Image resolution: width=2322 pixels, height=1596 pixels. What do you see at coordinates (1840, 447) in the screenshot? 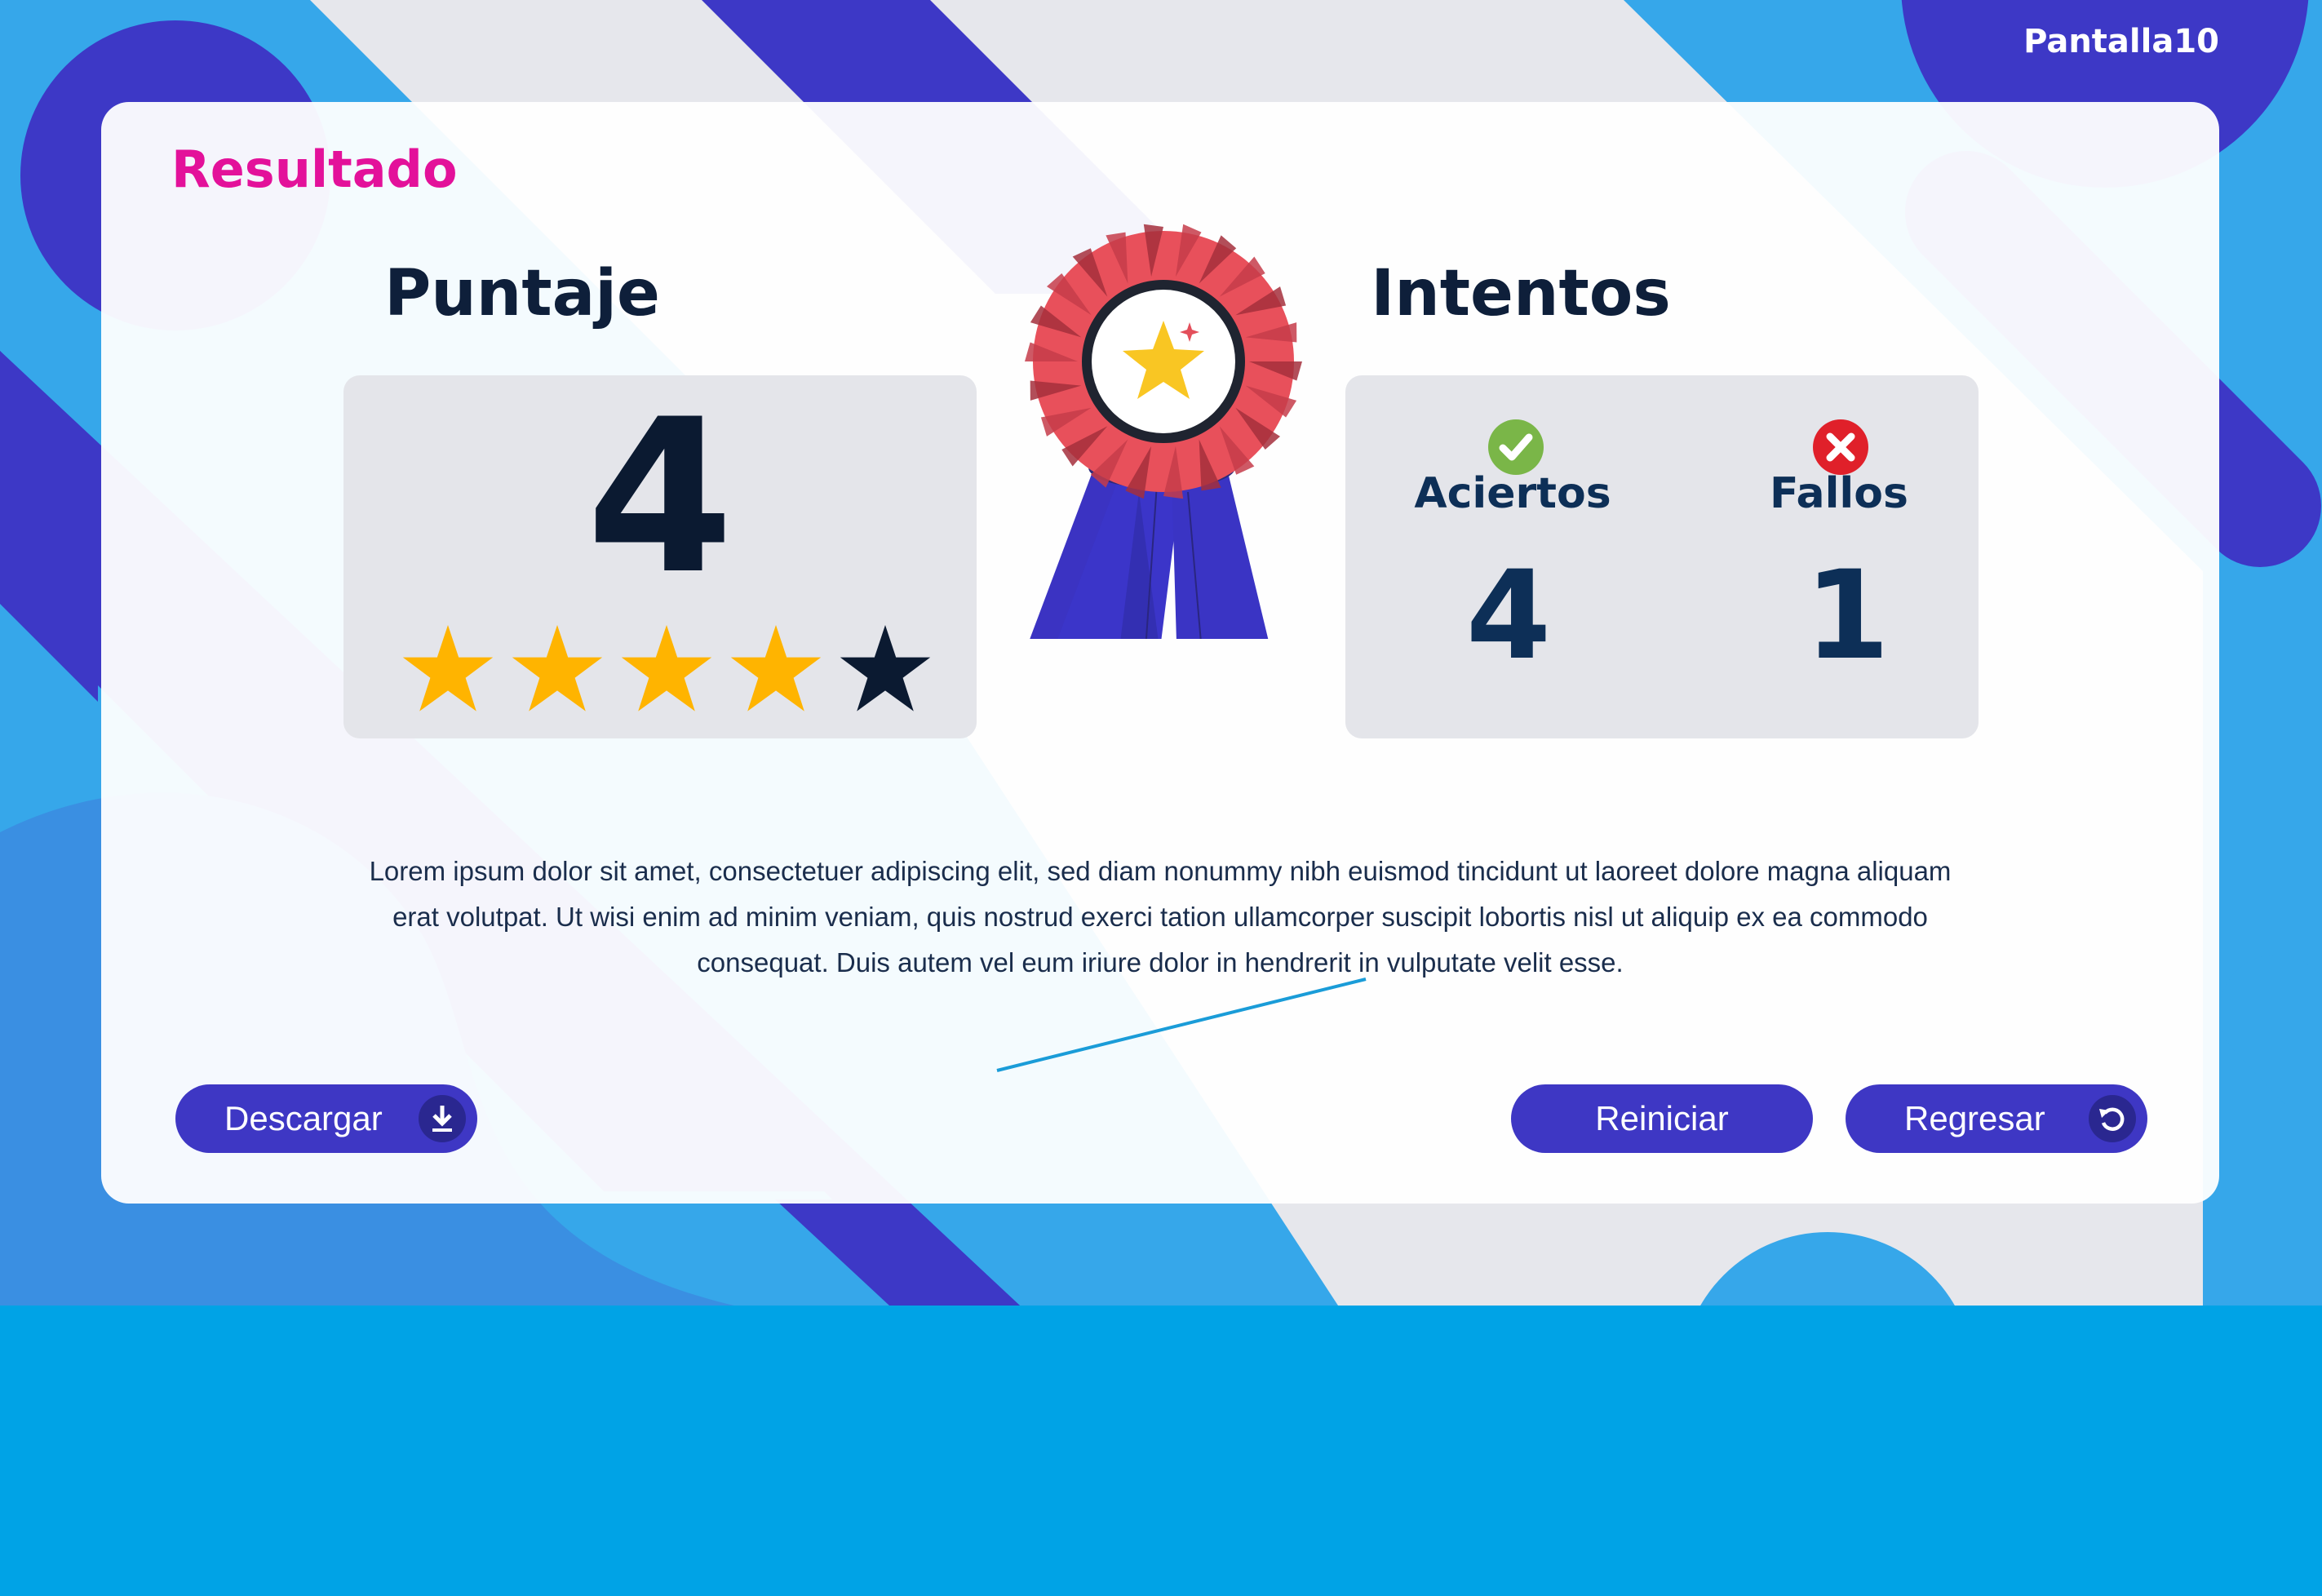
I see `x-circle-icon` at bounding box center [1840, 447].